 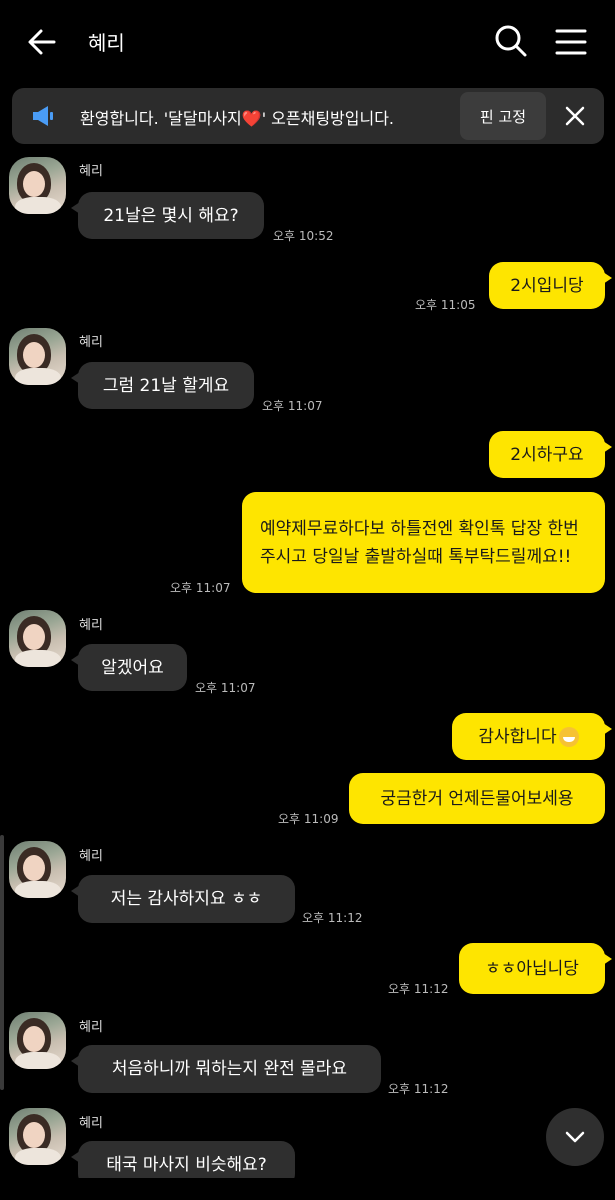 I want to click on message-bubble: 감사합니다, so click(x=532, y=736).